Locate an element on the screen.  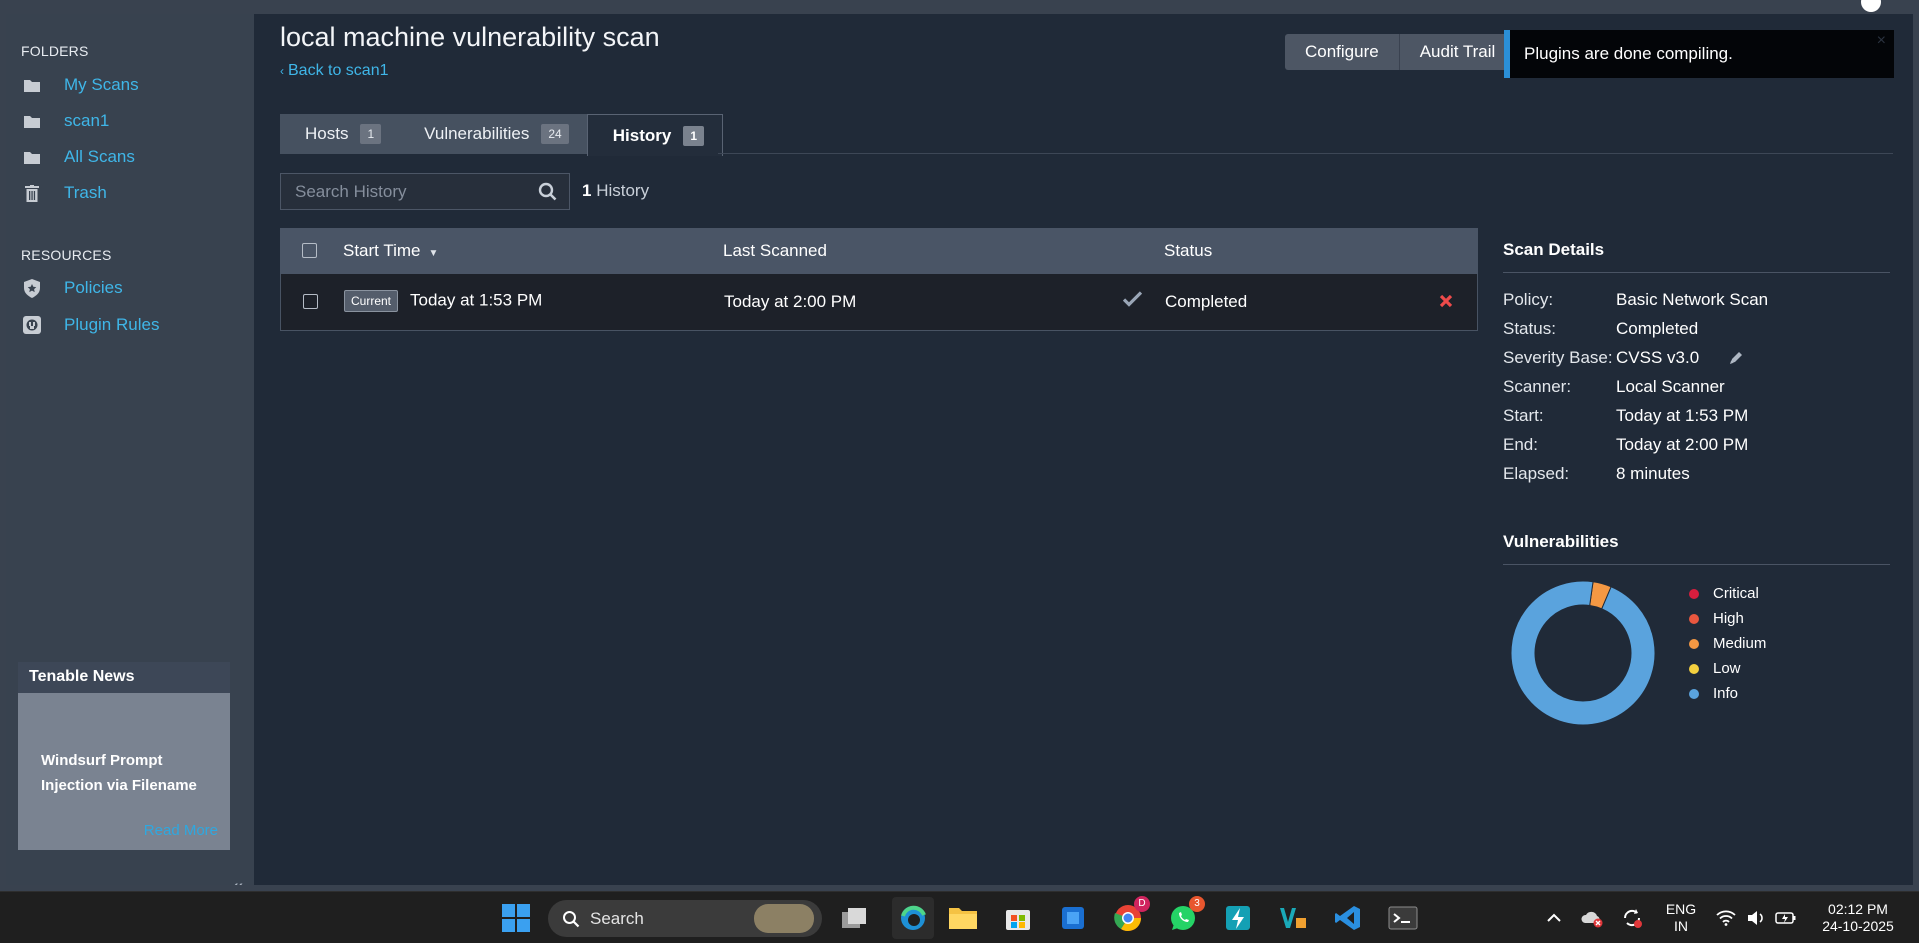
configure-button: Configure is located at coordinates (1342, 52).